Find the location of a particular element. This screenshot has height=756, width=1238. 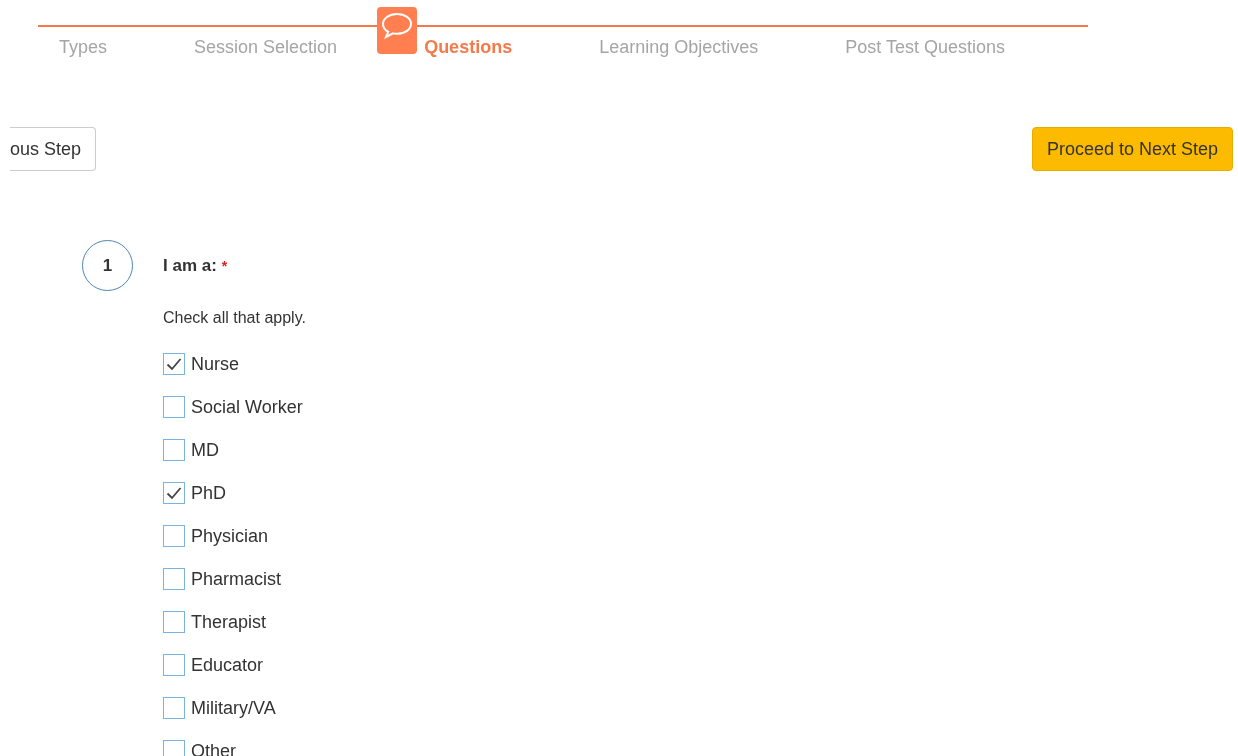

next-step-button: Proceed to Next Step is located at coordinates (1132, 149).